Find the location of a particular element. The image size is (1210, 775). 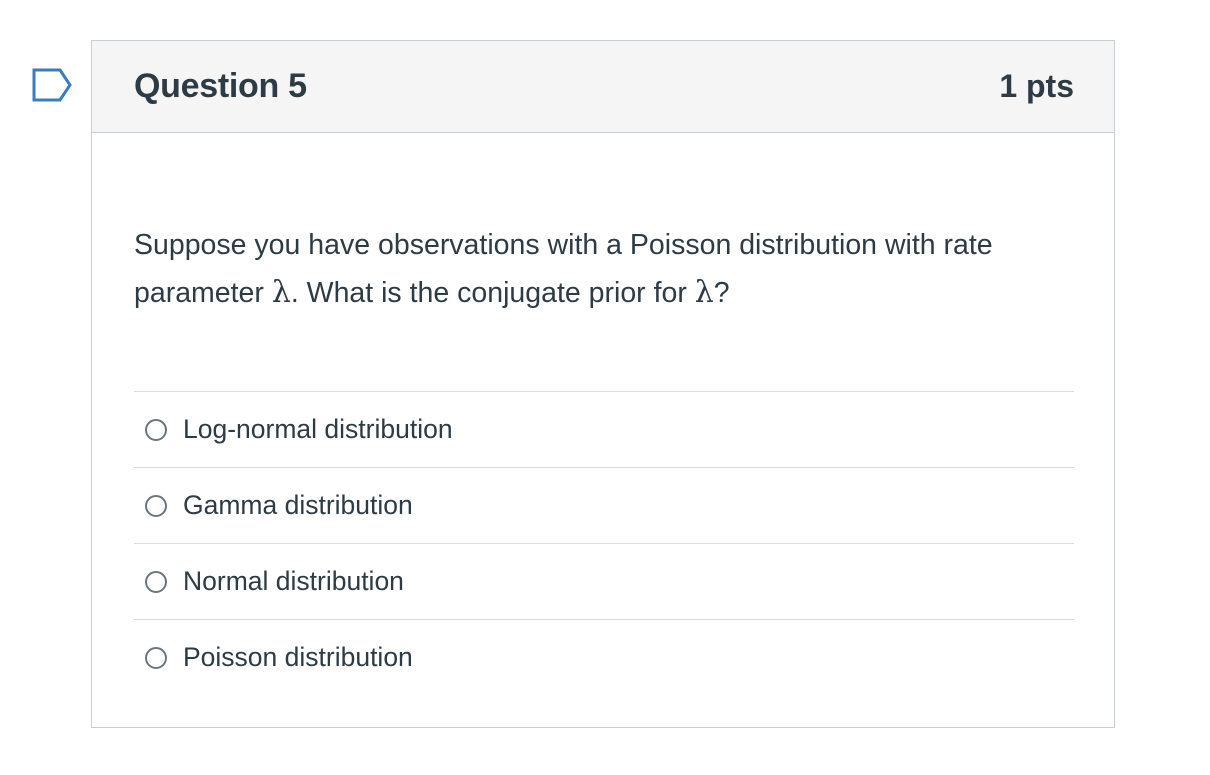

question-header: Question 5 1 pts is located at coordinates (603, 87).